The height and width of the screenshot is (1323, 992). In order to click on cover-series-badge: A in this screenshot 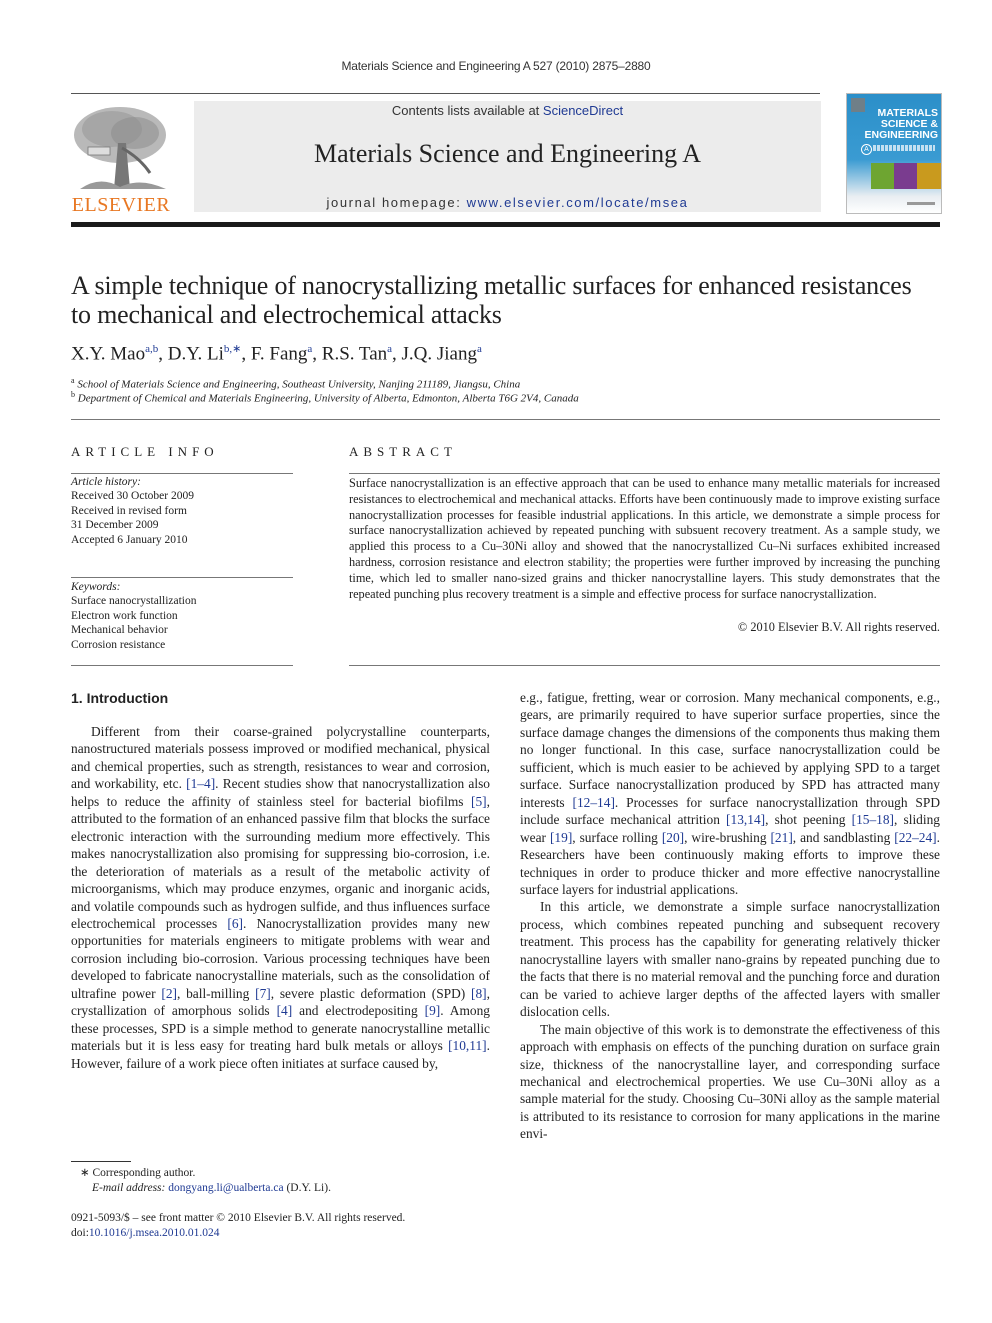, I will do `click(866, 149)`.